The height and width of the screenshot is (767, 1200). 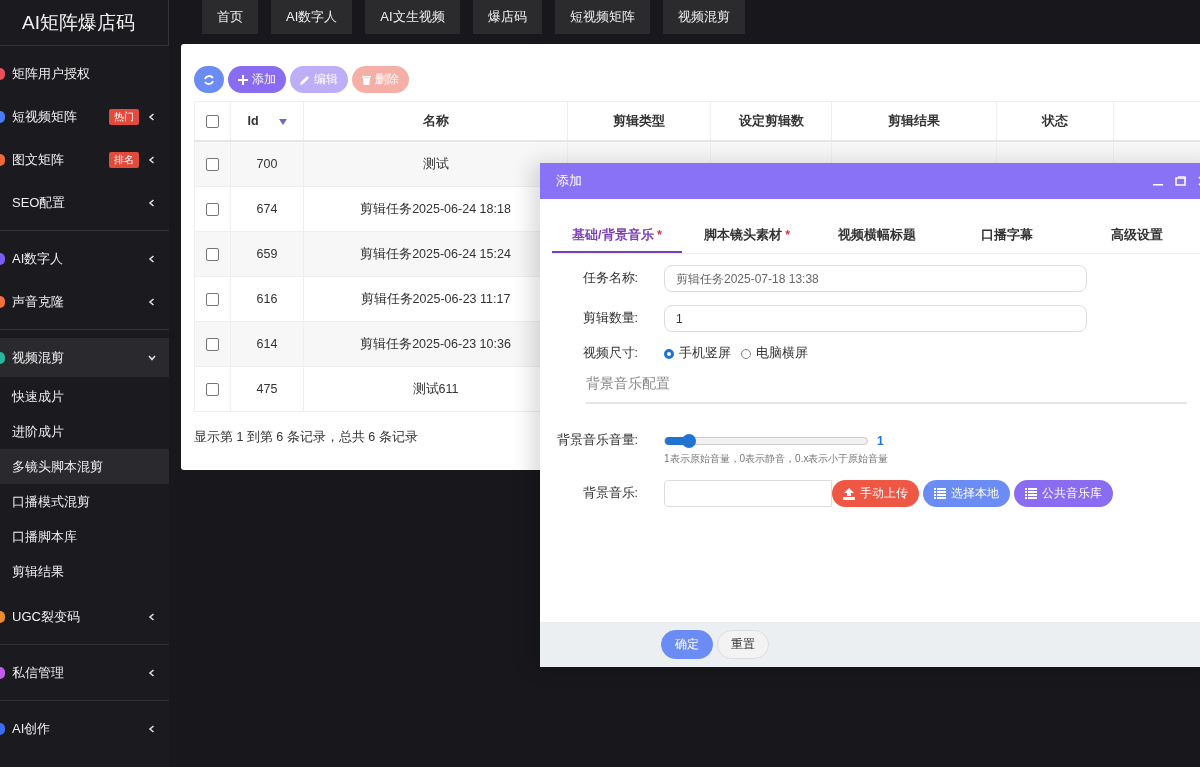 What do you see at coordinates (875, 318) in the screenshot?
I see `clip-count-field: 1` at bounding box center [875, 318].